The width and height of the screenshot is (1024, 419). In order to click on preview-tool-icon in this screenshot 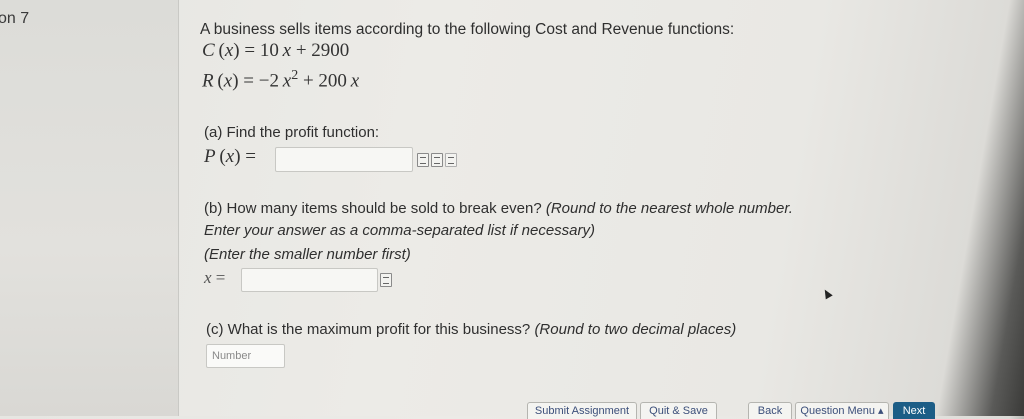, I will do `click(451, 160)`.